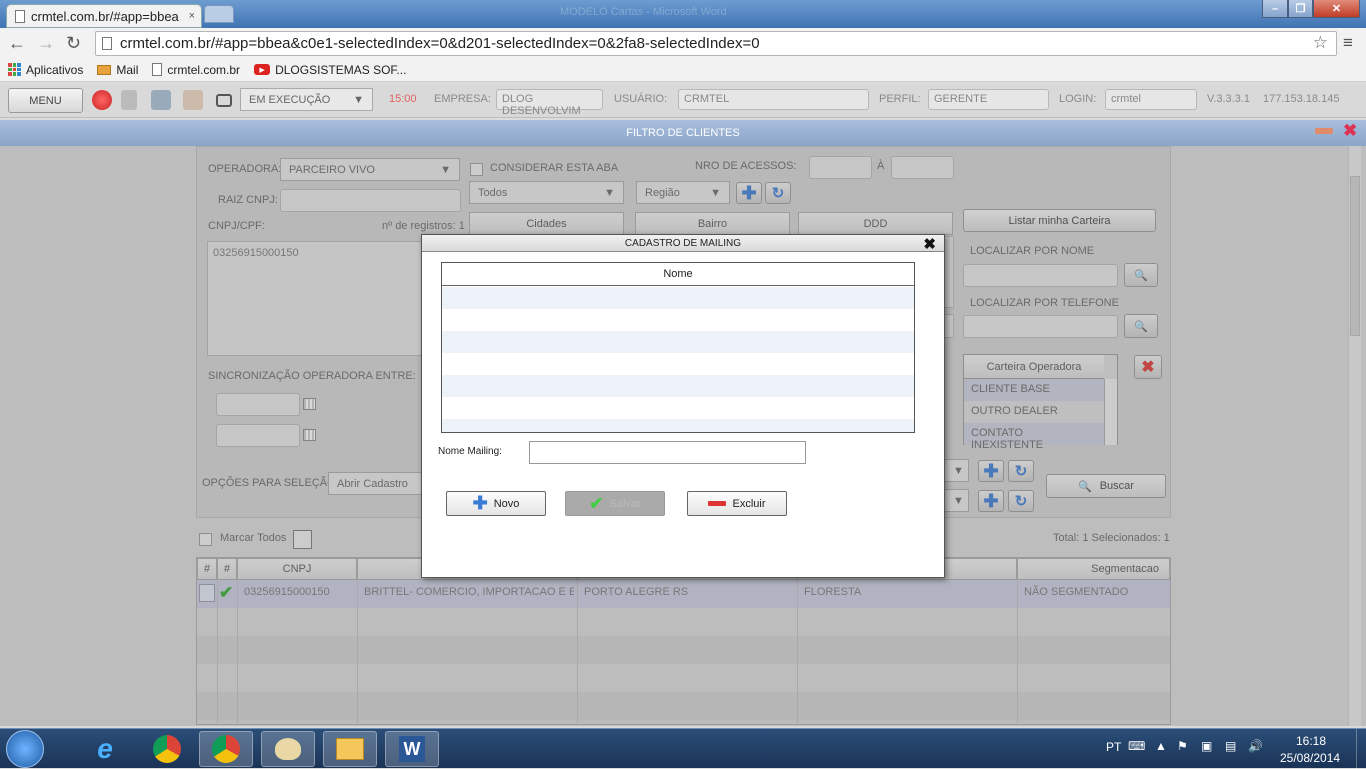  I want to click on lock-icon, so click(129, 100).